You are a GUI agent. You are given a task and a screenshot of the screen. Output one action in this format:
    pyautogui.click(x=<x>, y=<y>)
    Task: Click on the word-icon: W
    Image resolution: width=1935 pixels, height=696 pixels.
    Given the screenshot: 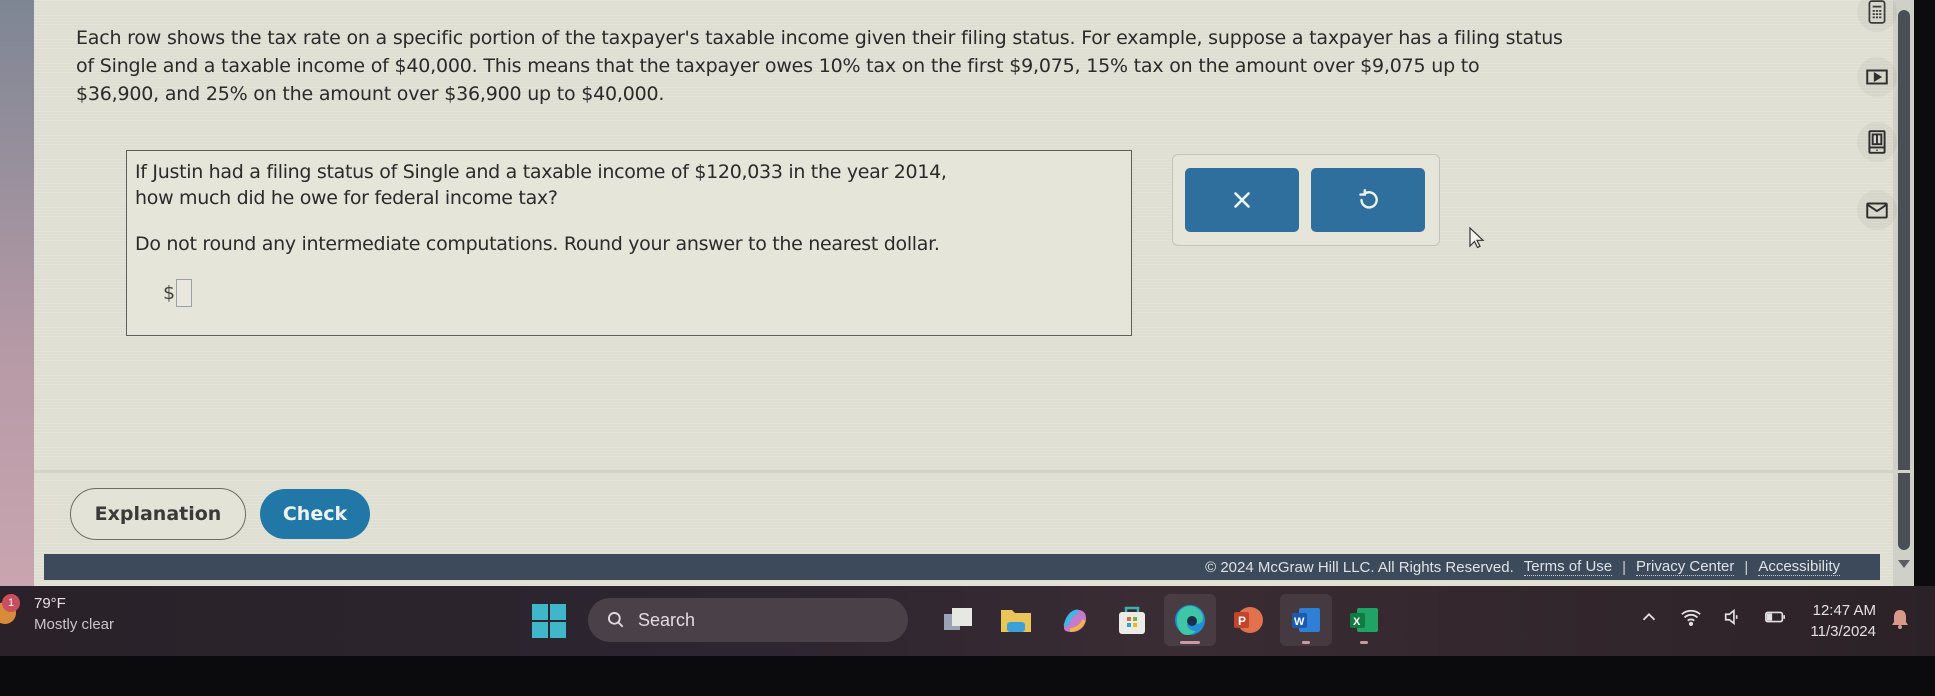 What is the action you would take?
    pyautogui.click(x=1306, y=620)
    